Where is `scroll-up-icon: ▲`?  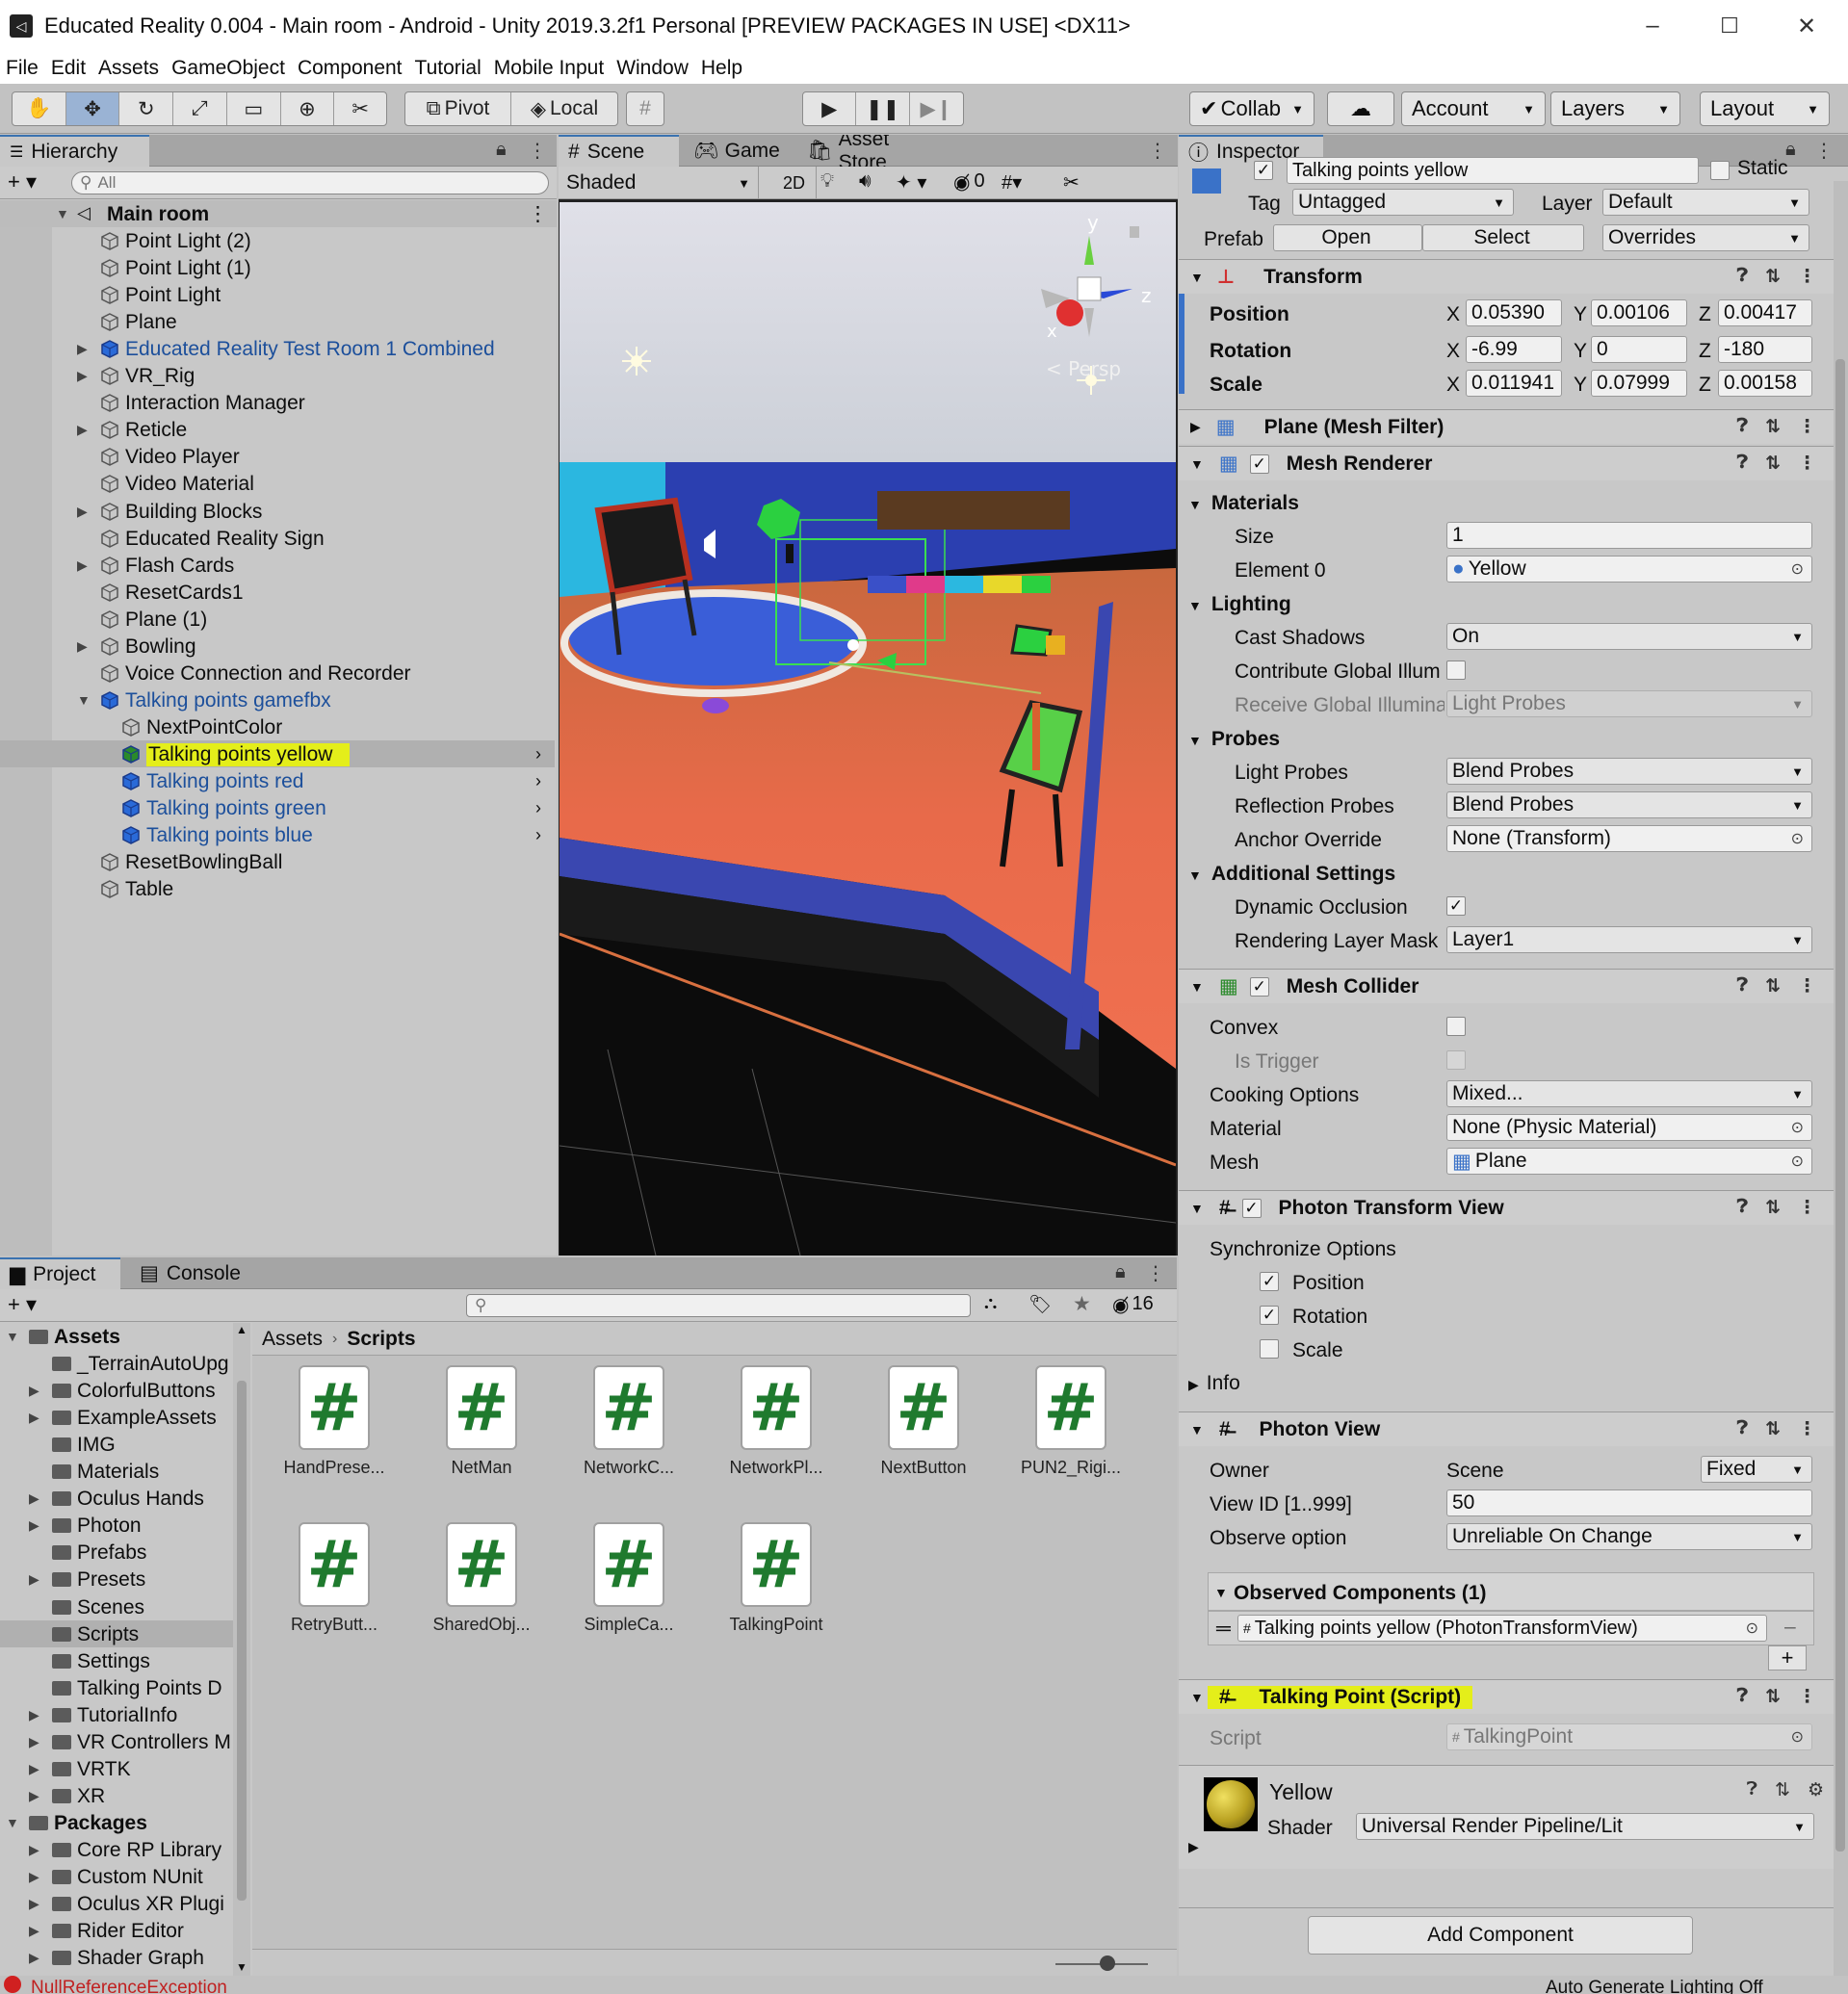 scroll-up-icon: ▲ is located at coordinates (241, 1330).